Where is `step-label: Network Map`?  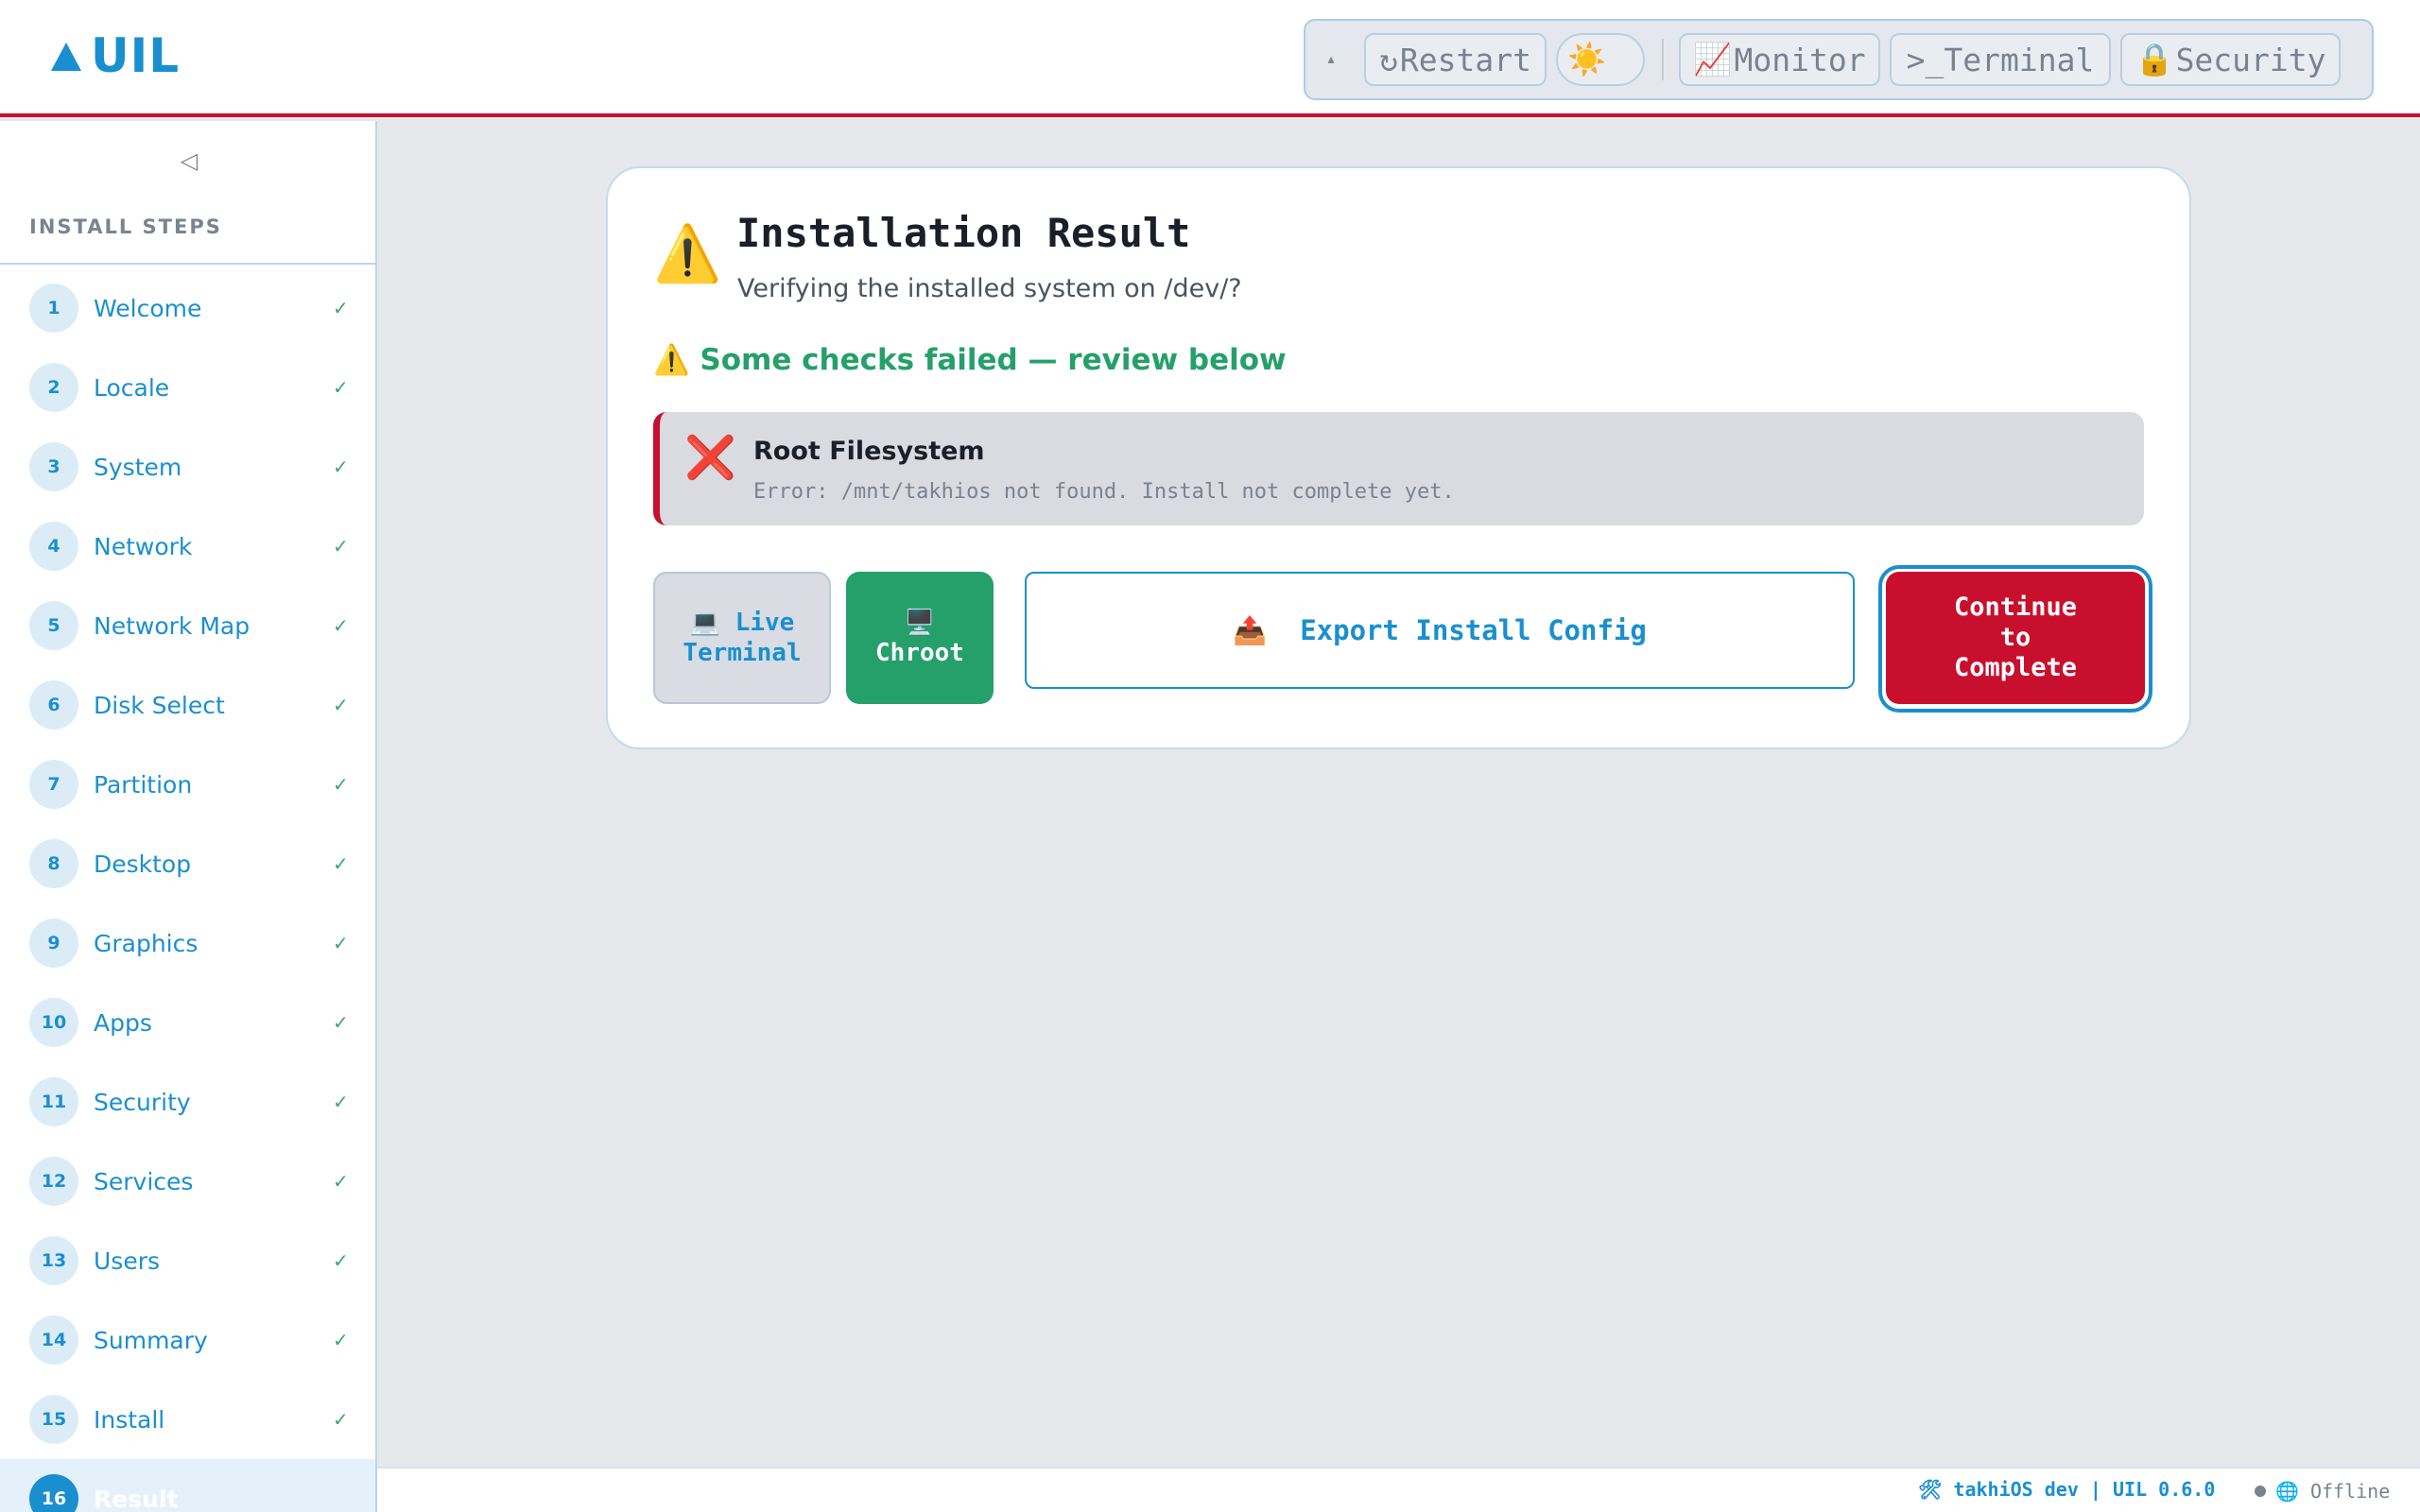
step-label: Network Map is located at coordinates (172, 625).